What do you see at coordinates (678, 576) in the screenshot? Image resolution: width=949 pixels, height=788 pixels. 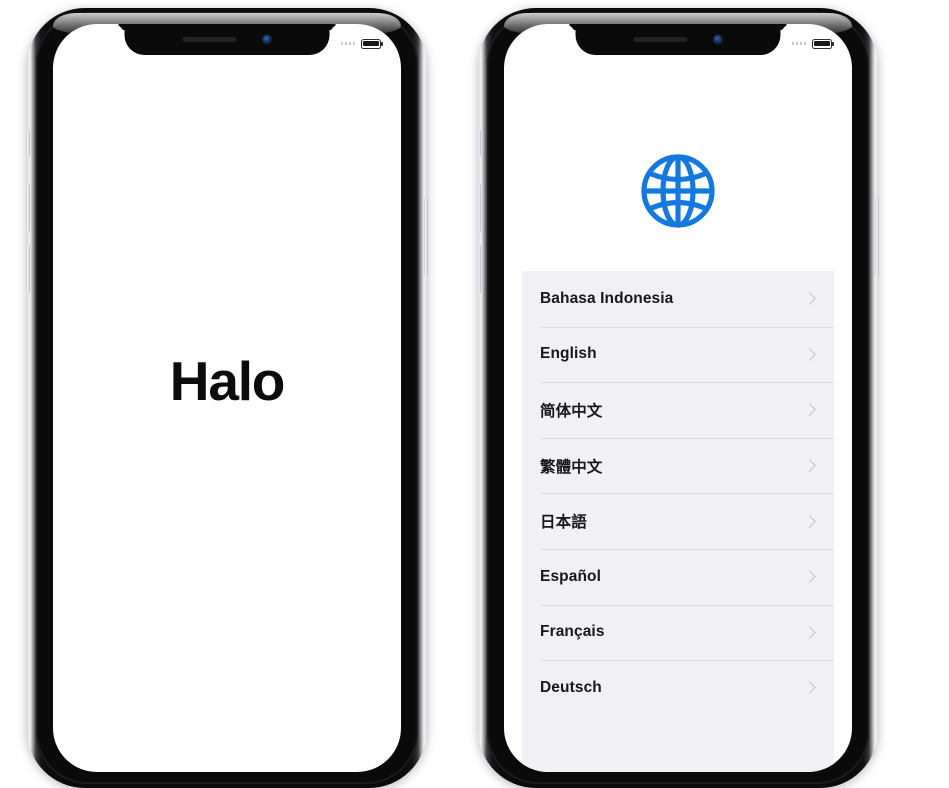 I see `language-row-espanol: Español` at bounding box center [678, 576].